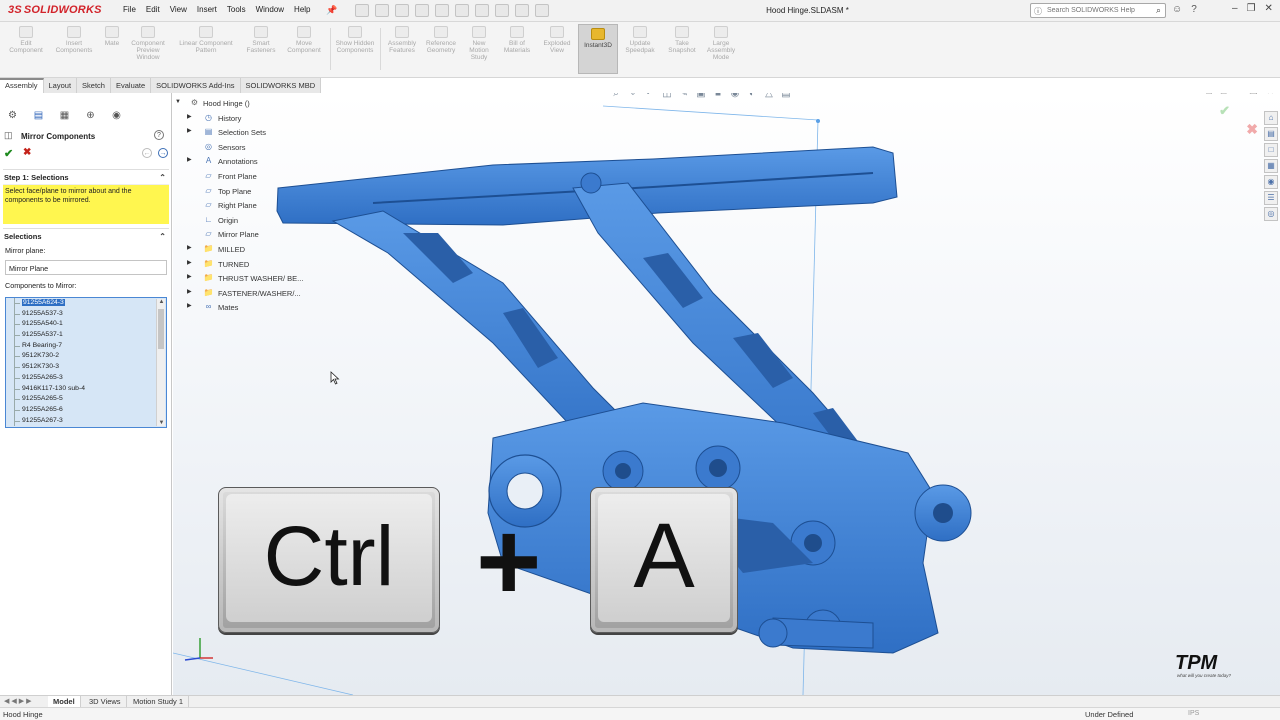 This screenshot has height=720, width=1280. What do you see at coordinates (640, 40) in the screenshot?
I see `update-speedpak-button: Update Speedpak` at bounding box center [640, 40].